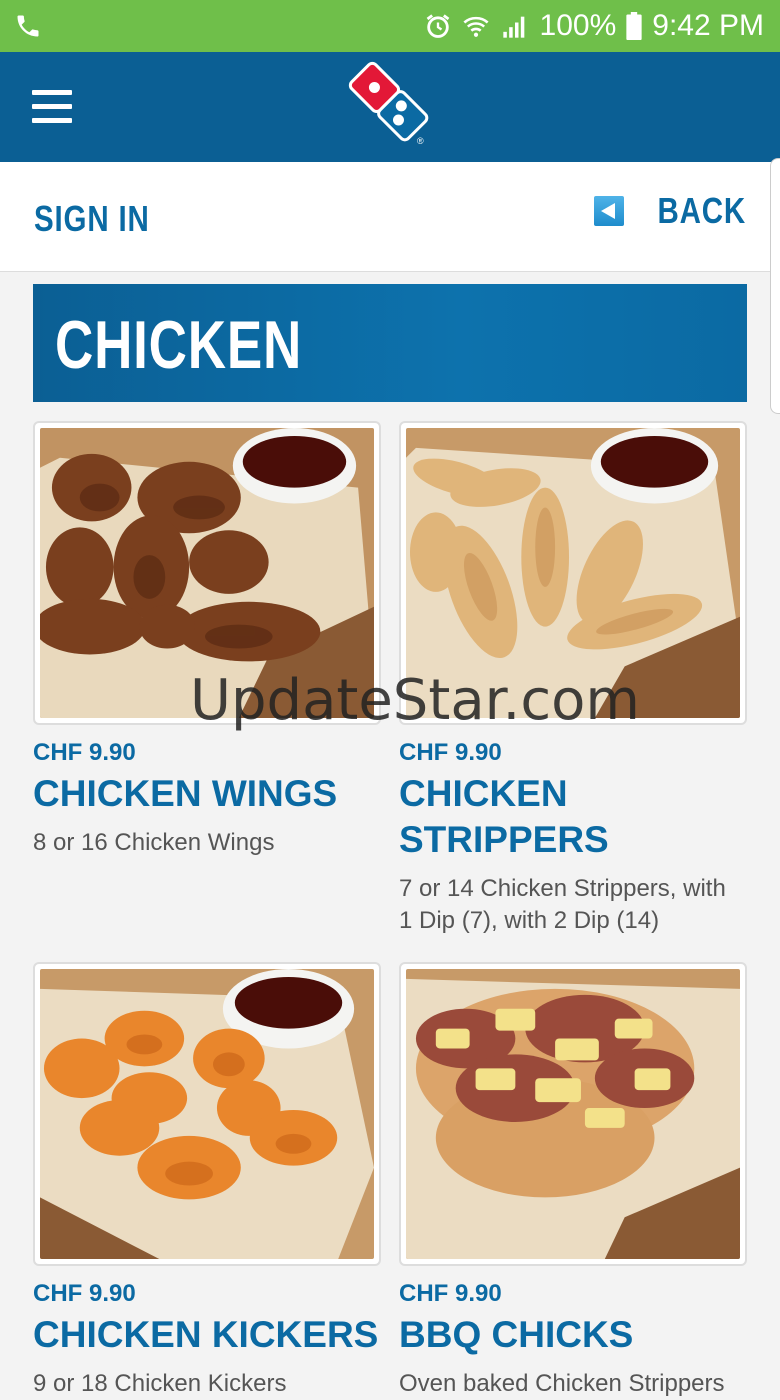  I want to click on product-name: CHICKEN STRIPPERS, so click(514, 817).